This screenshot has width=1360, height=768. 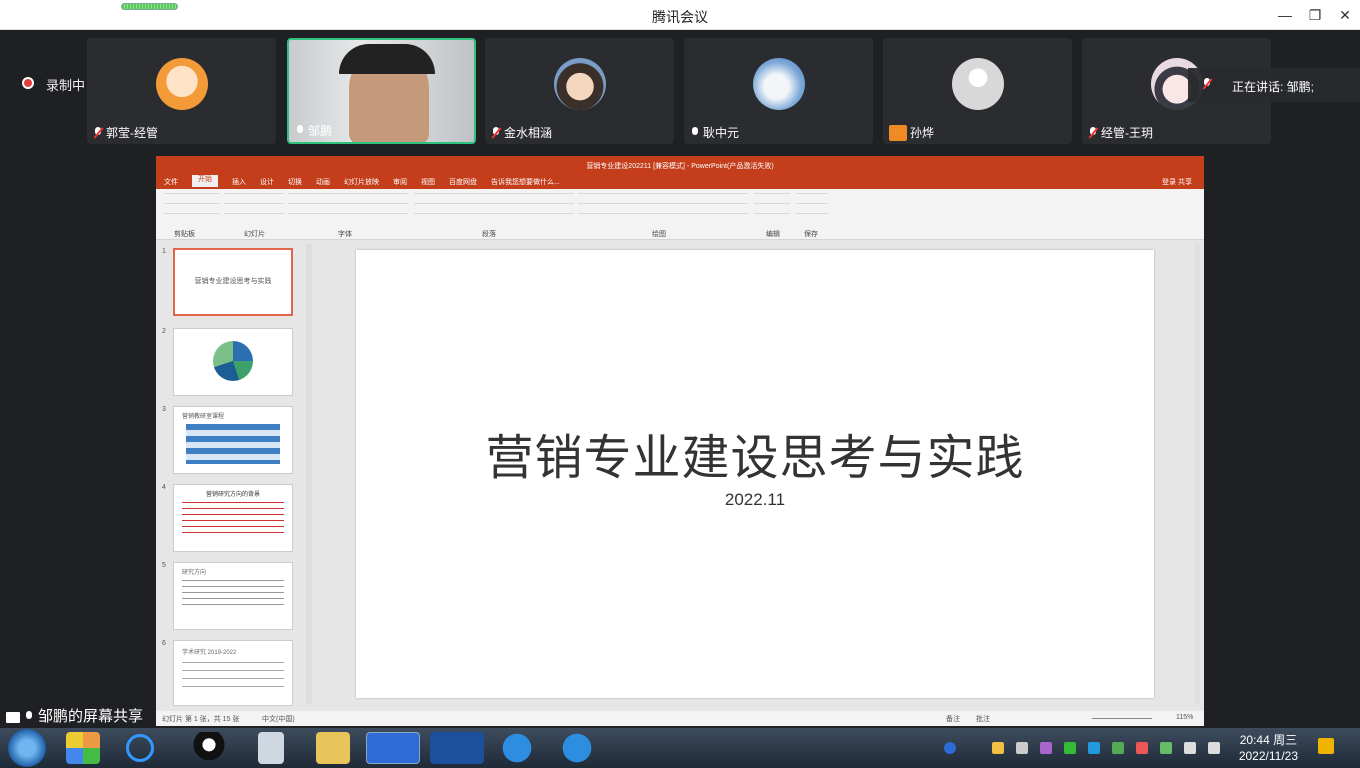 What do you see at coordinates (323, 182) in the screenshot?
I see `tab-animations: 动画` at bounding box center [323, 182].